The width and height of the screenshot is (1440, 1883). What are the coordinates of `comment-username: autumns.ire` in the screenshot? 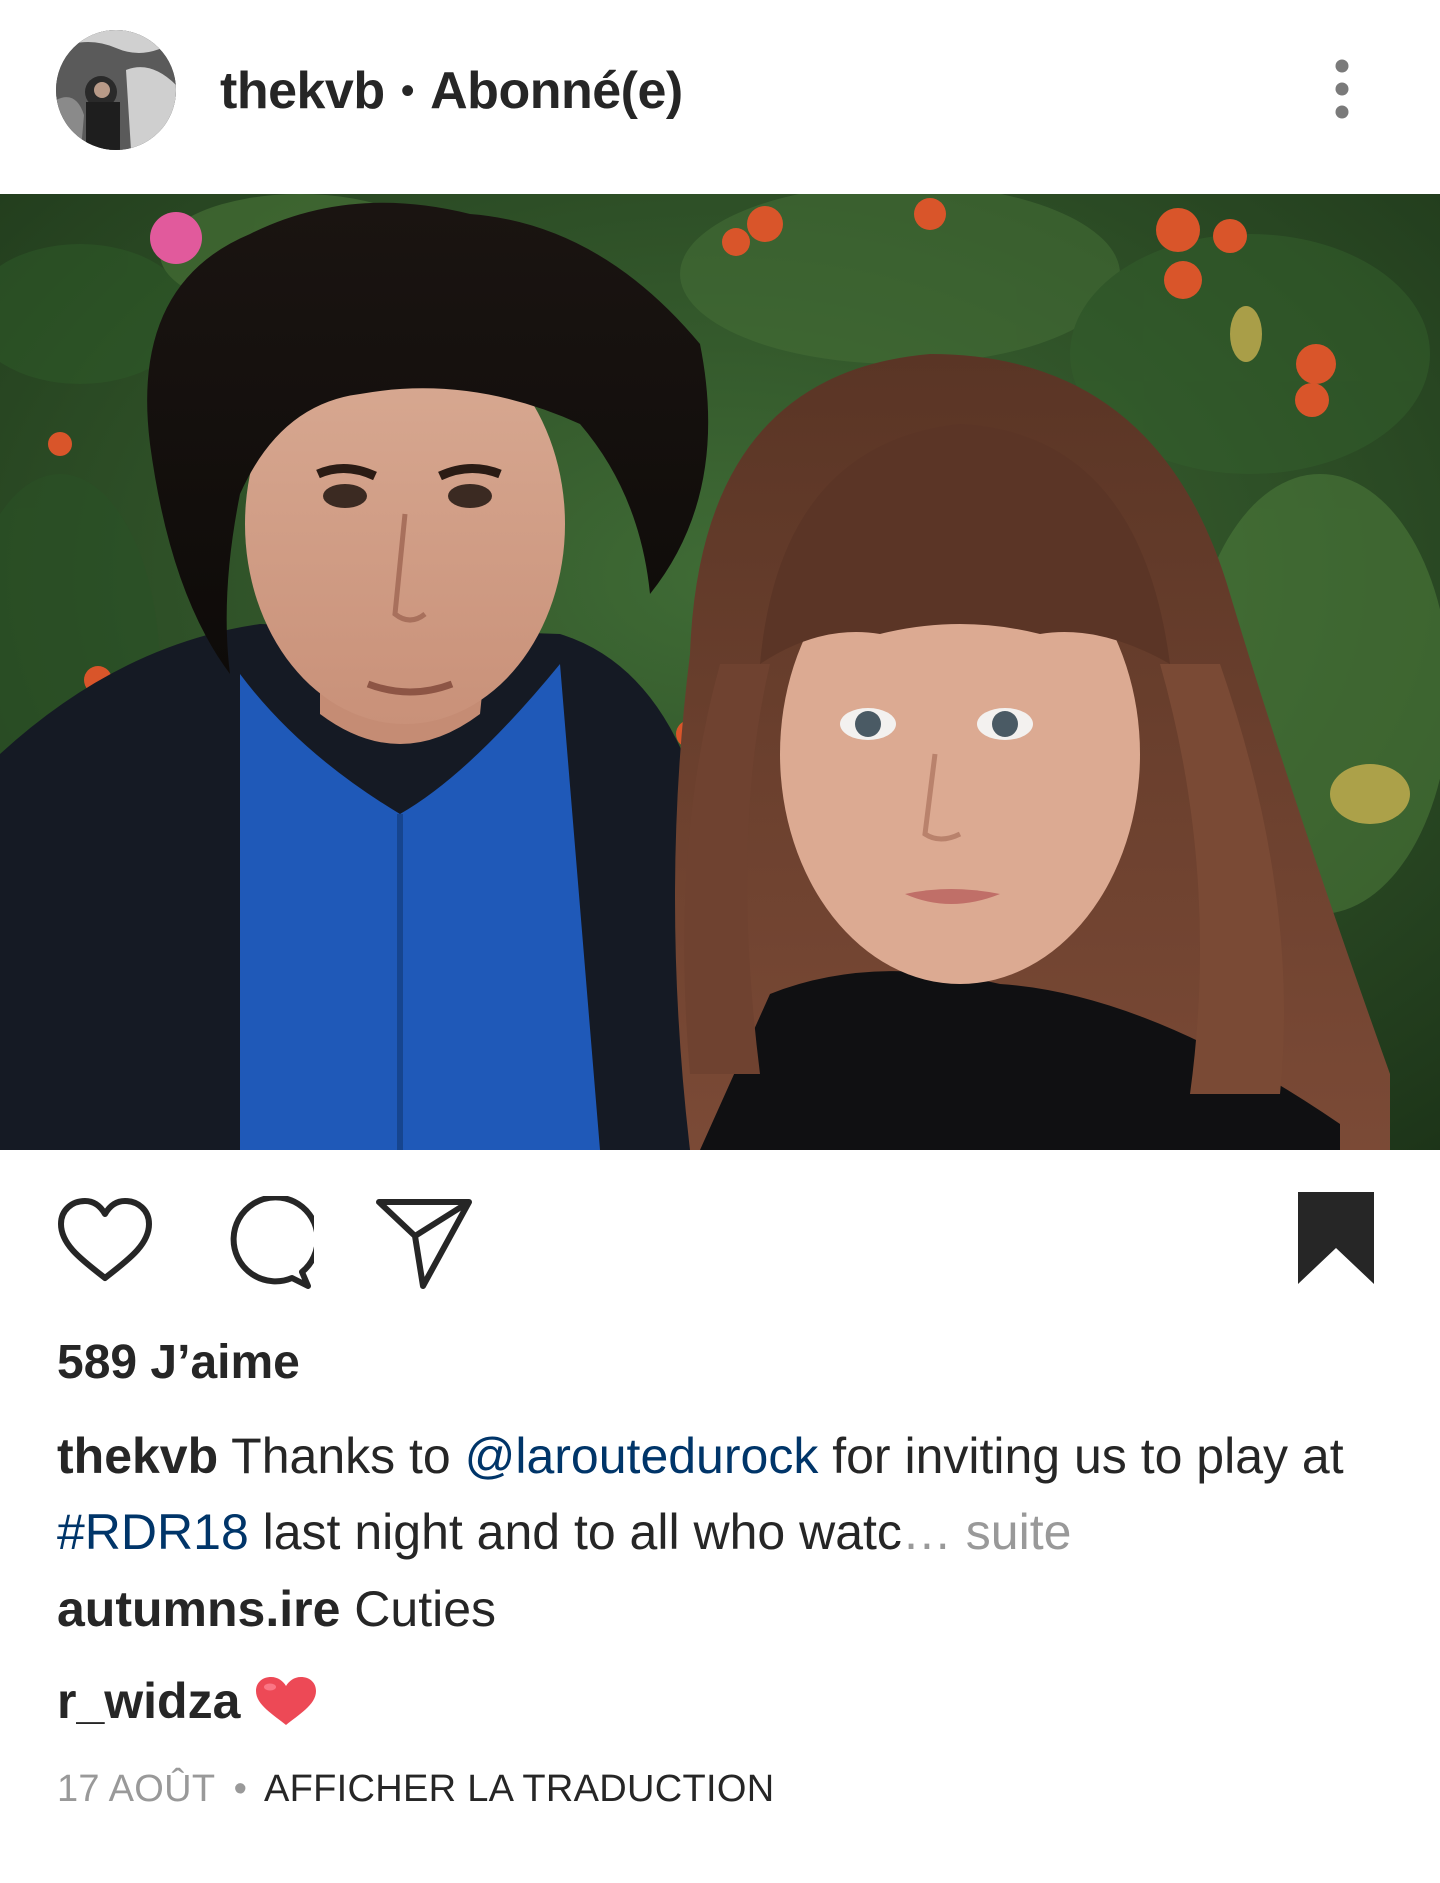 It's located at (198, 1609).